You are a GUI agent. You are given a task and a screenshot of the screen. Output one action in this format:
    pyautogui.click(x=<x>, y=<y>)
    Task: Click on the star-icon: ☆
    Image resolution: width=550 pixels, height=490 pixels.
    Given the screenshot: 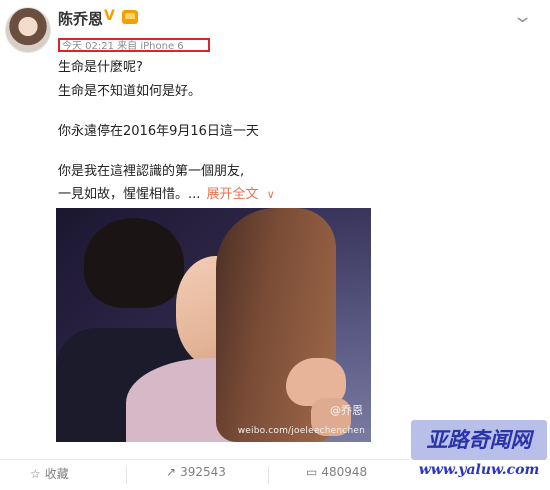 What is the action you would take?
    pyautogui.click(x=35, y=474)
    